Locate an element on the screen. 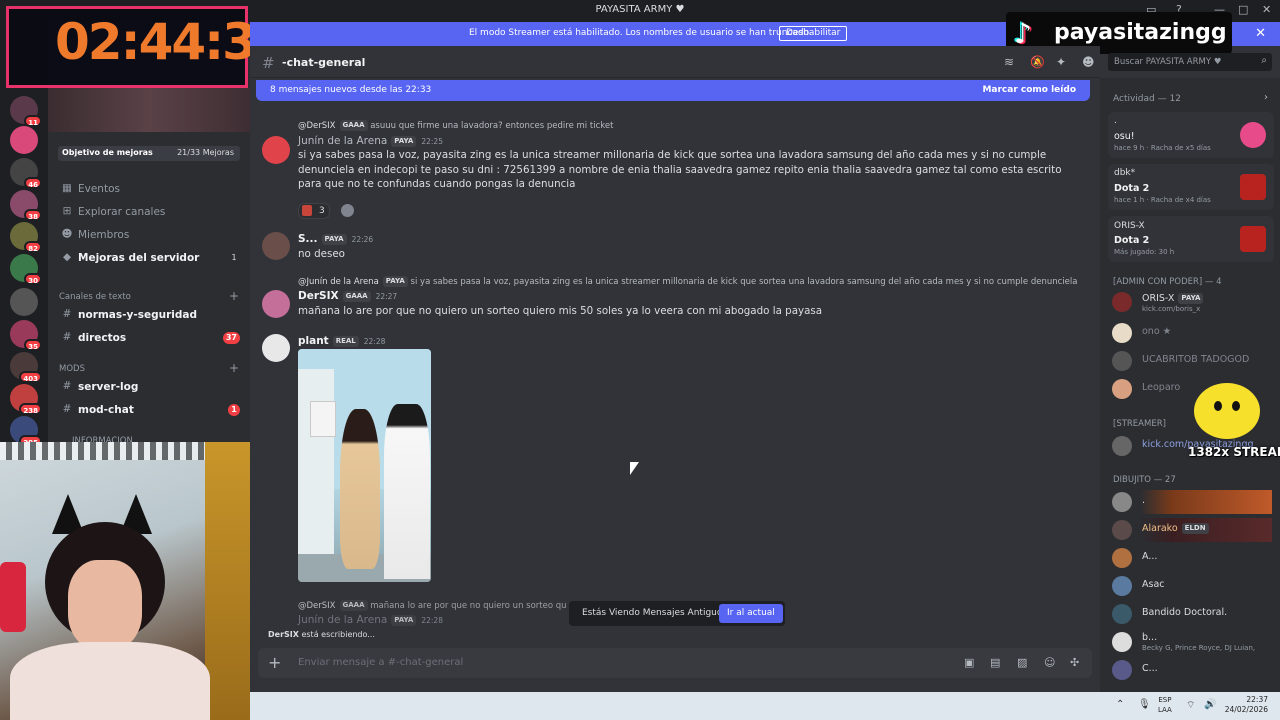 This screenshot has height=720, width=1280. nav-browse-channels: ⊞ Explorar canales is located at coordinates (153, 213).